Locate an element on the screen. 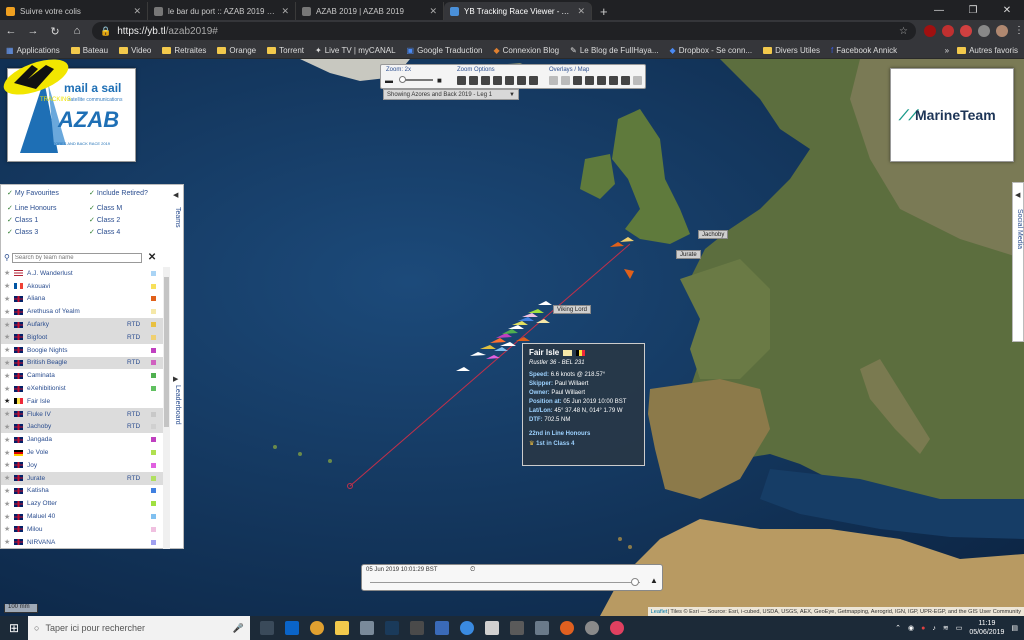 This screenshot has width=1024, height=640. bookmark-link: ✦ Live TV | myCANAL is located at coordinates (355, 50).